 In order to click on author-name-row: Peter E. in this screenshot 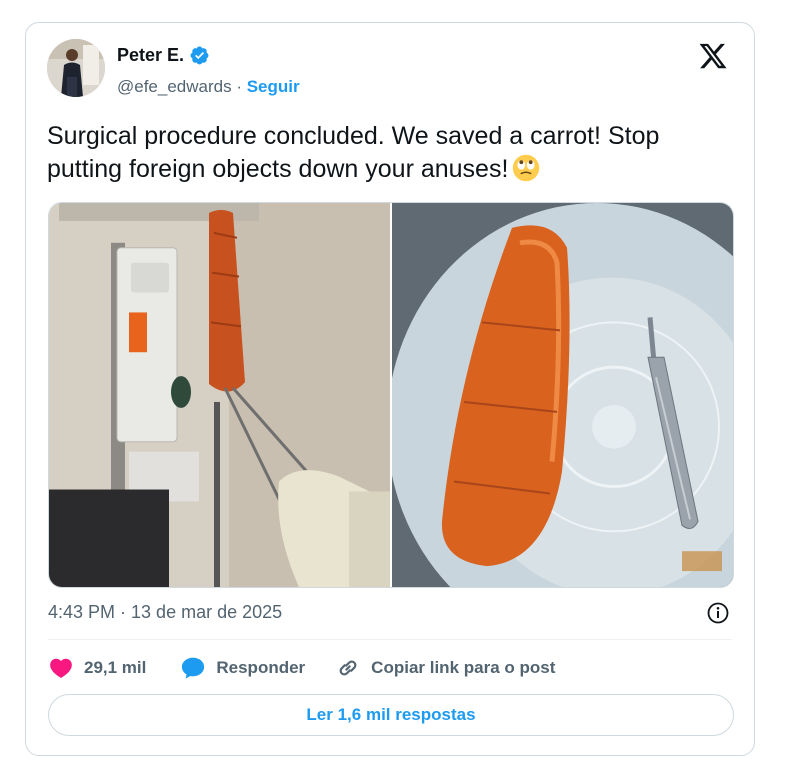, I will do `click(163, 55)`.